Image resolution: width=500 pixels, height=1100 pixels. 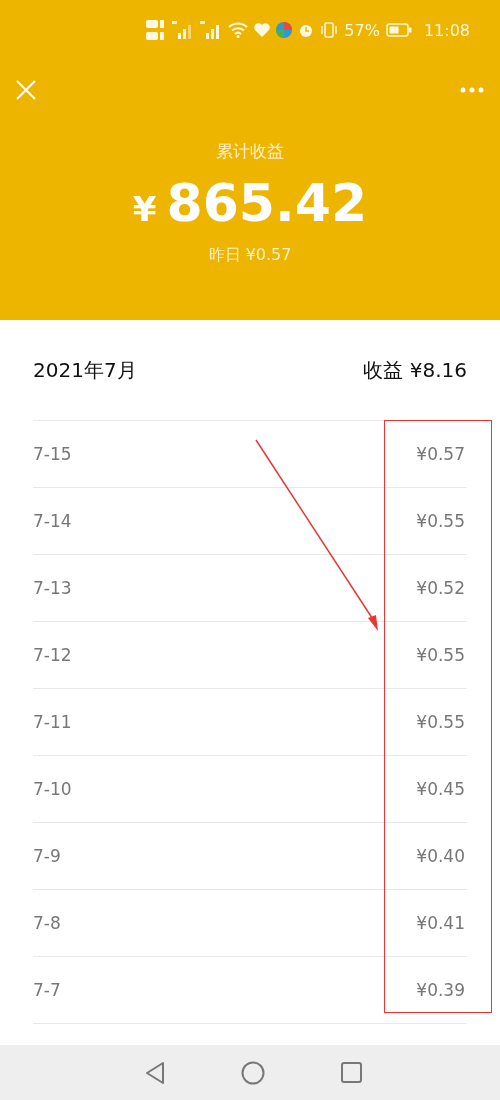 What do you see at coordinates (52, 655) in the screenshot?
I see `date-label: 7-12` at bounding box center [52, 655].